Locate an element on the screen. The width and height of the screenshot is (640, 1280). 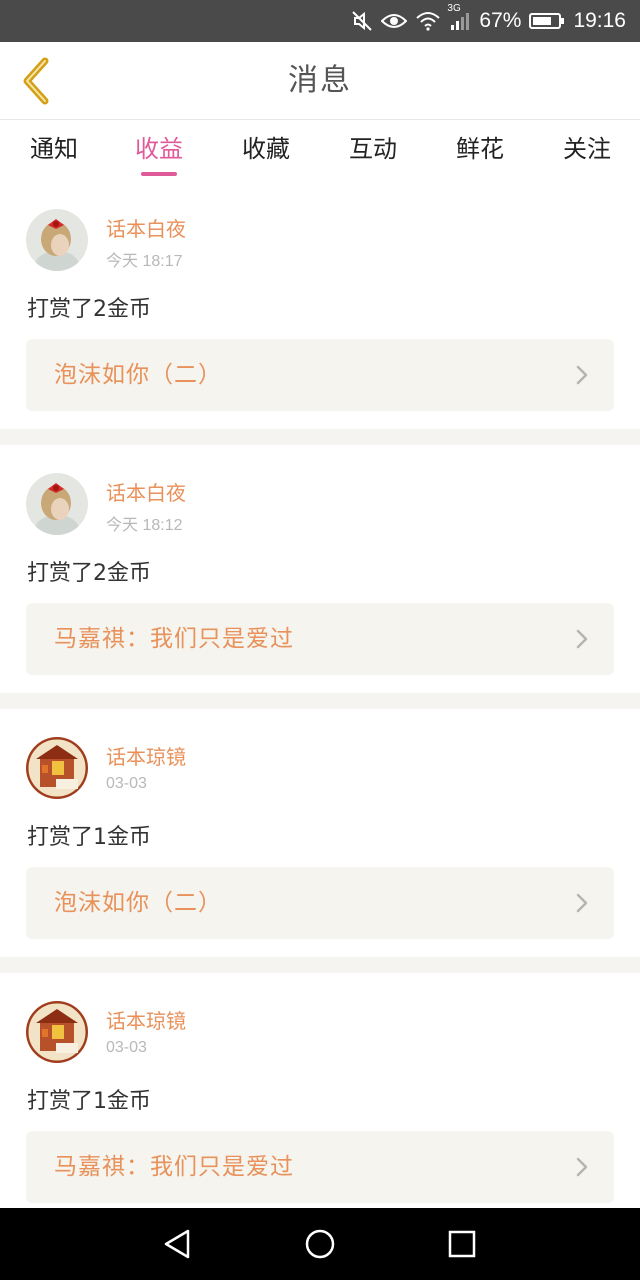
tab-flowers: 鲜花 is located at coordinates (480, 151).